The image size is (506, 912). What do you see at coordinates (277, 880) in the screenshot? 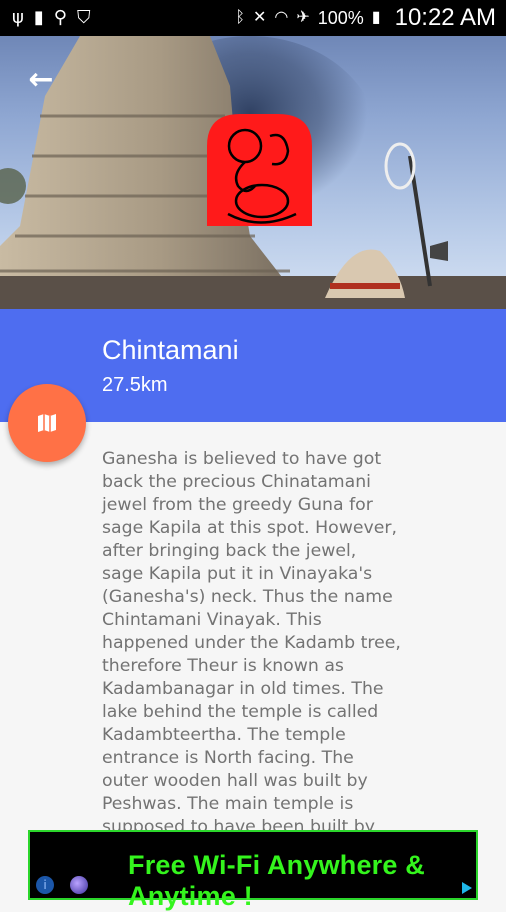
I see `ad-text: Free Wi-Fi Anywhere & Anytime !` at bounding box center [277, 880].